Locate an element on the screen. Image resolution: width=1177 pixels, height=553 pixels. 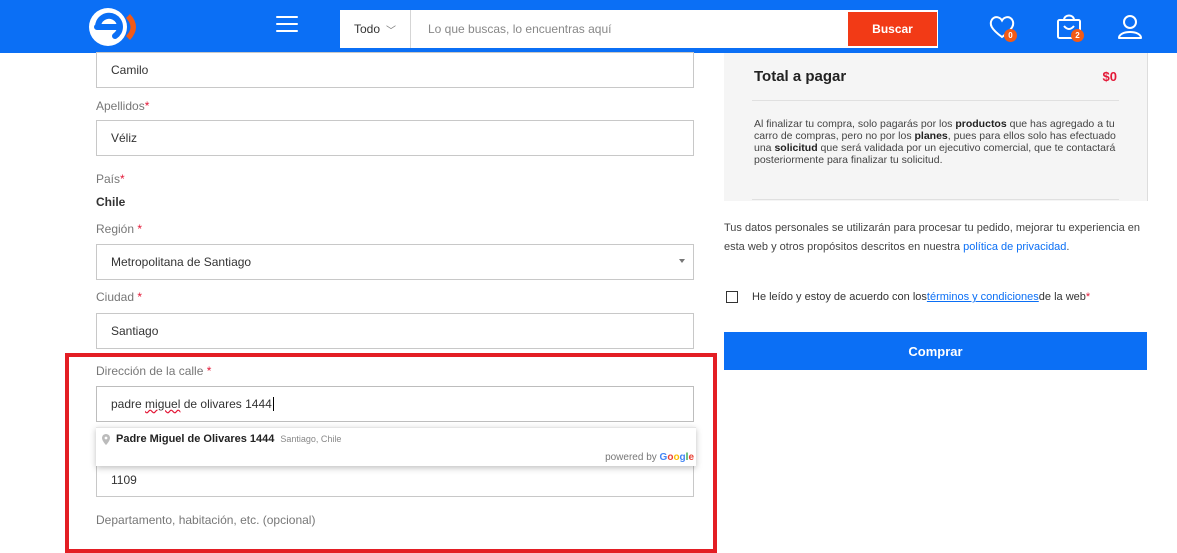
wishlist-button: 0 is located at coordinates (1002, 27).